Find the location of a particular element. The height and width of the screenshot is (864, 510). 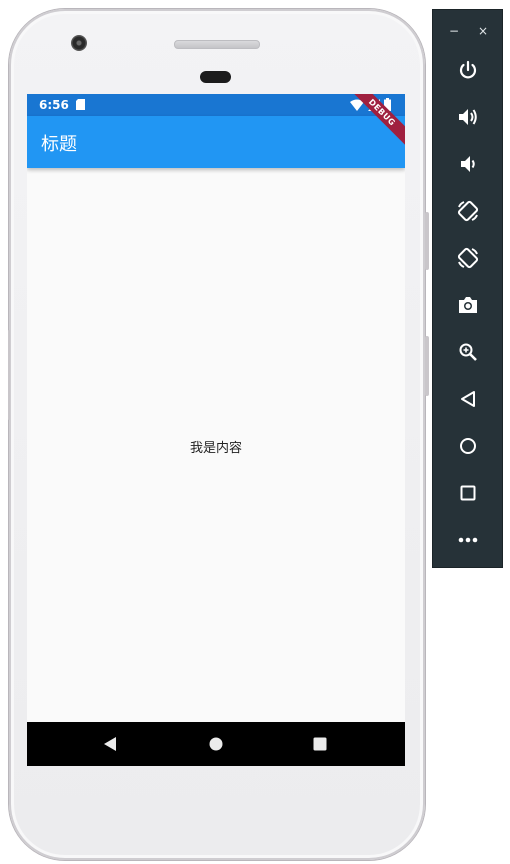

phone-side-button-left is located at coordinates (9, 375).